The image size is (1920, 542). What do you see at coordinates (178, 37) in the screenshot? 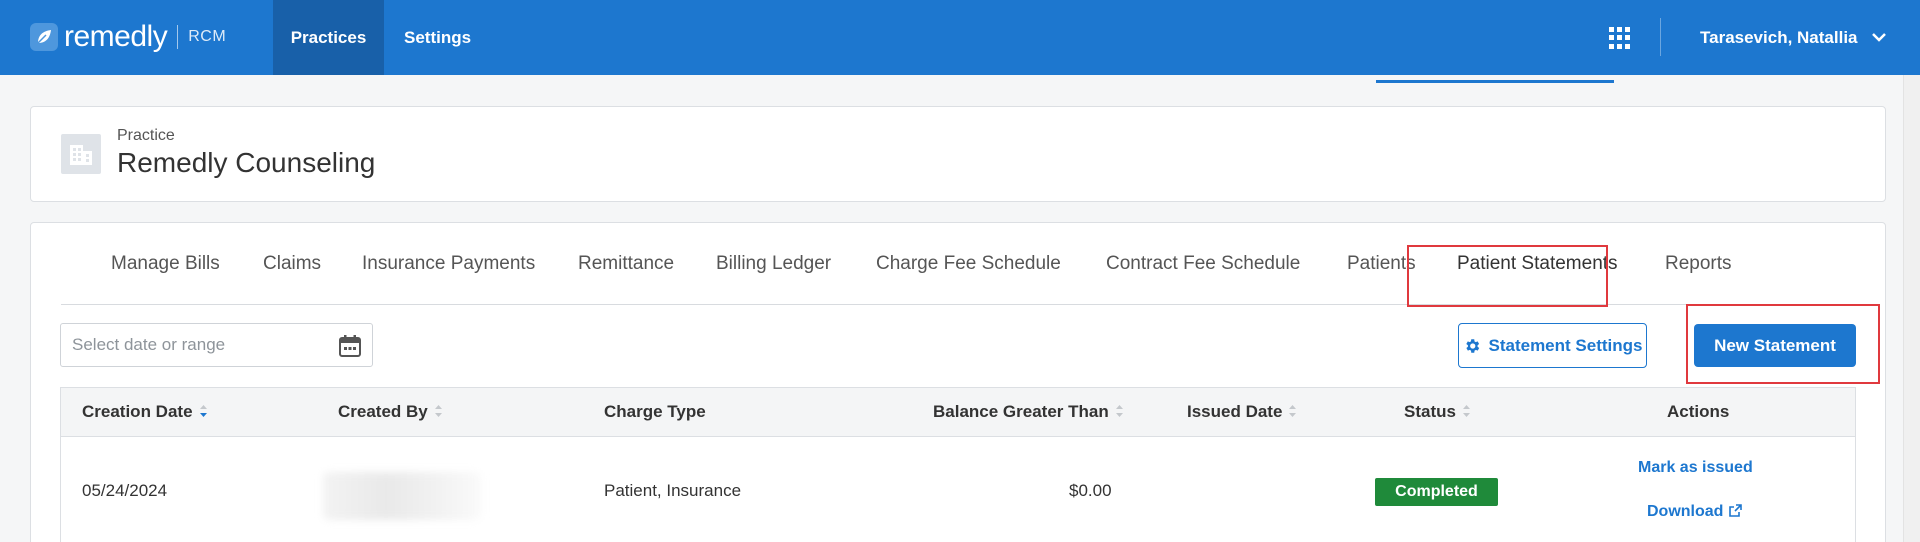
I see `brand-divider` at bounding box center [178, 37].